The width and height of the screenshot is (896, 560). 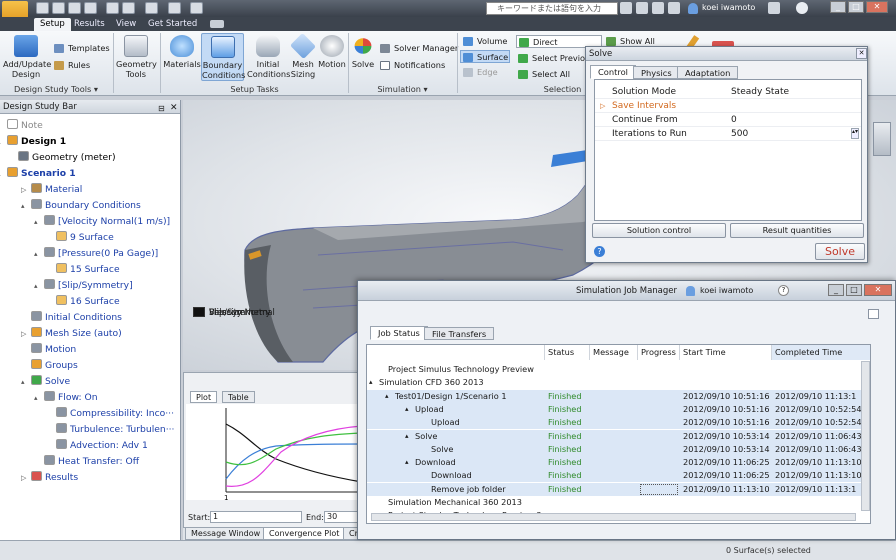 What do you see at coordinates (67, 157) in the screenshot?
I see `tree-item-geometry: Geometry (meter)` at bounding box center [67, 157].